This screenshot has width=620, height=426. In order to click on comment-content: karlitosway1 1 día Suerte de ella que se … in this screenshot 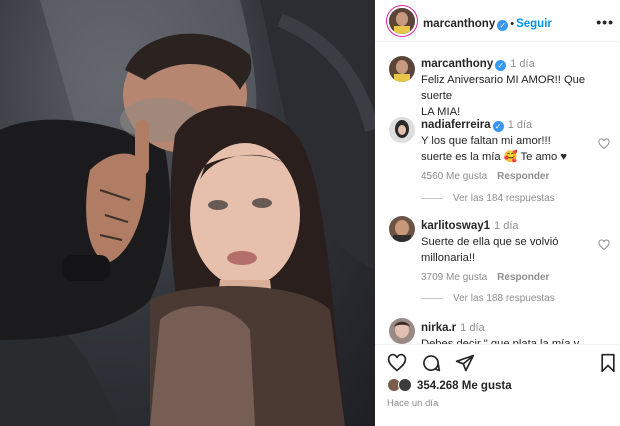, I will do `click(506, 249)`.